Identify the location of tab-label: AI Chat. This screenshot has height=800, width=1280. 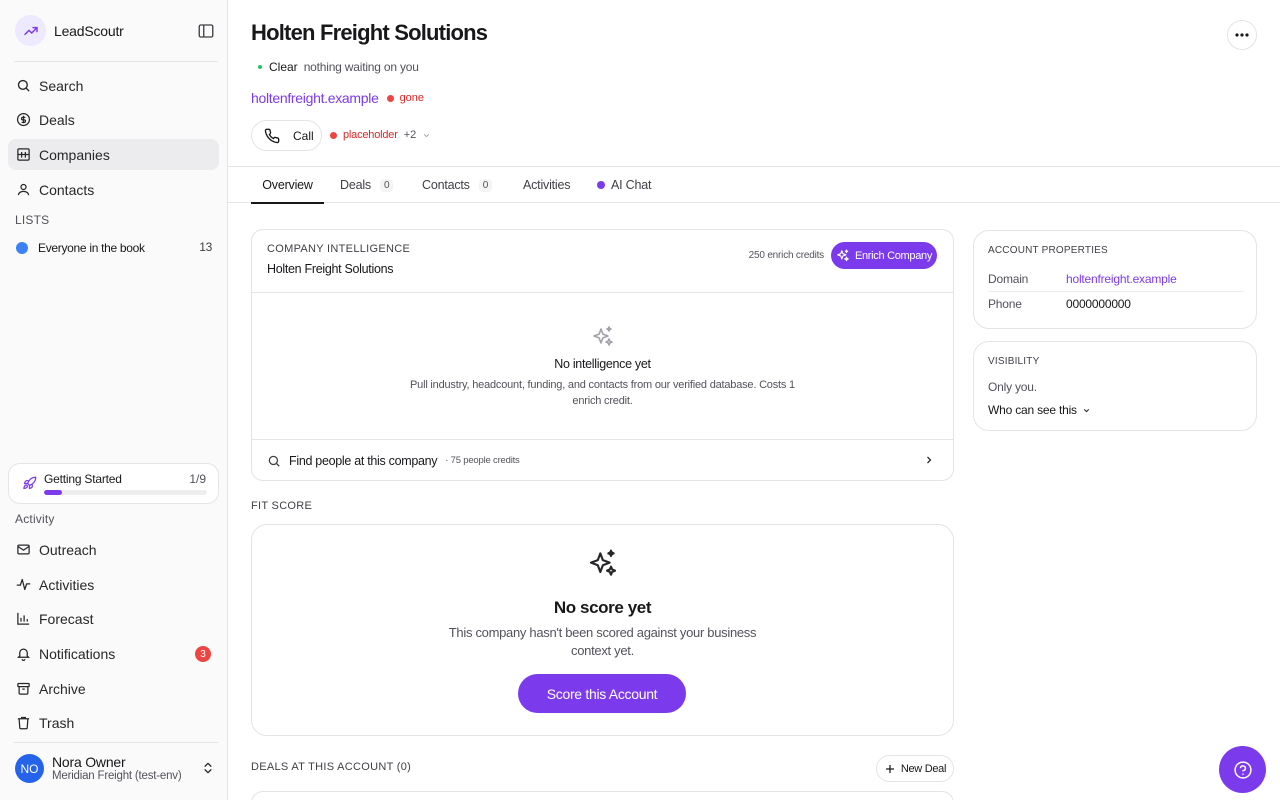
(631, 185).